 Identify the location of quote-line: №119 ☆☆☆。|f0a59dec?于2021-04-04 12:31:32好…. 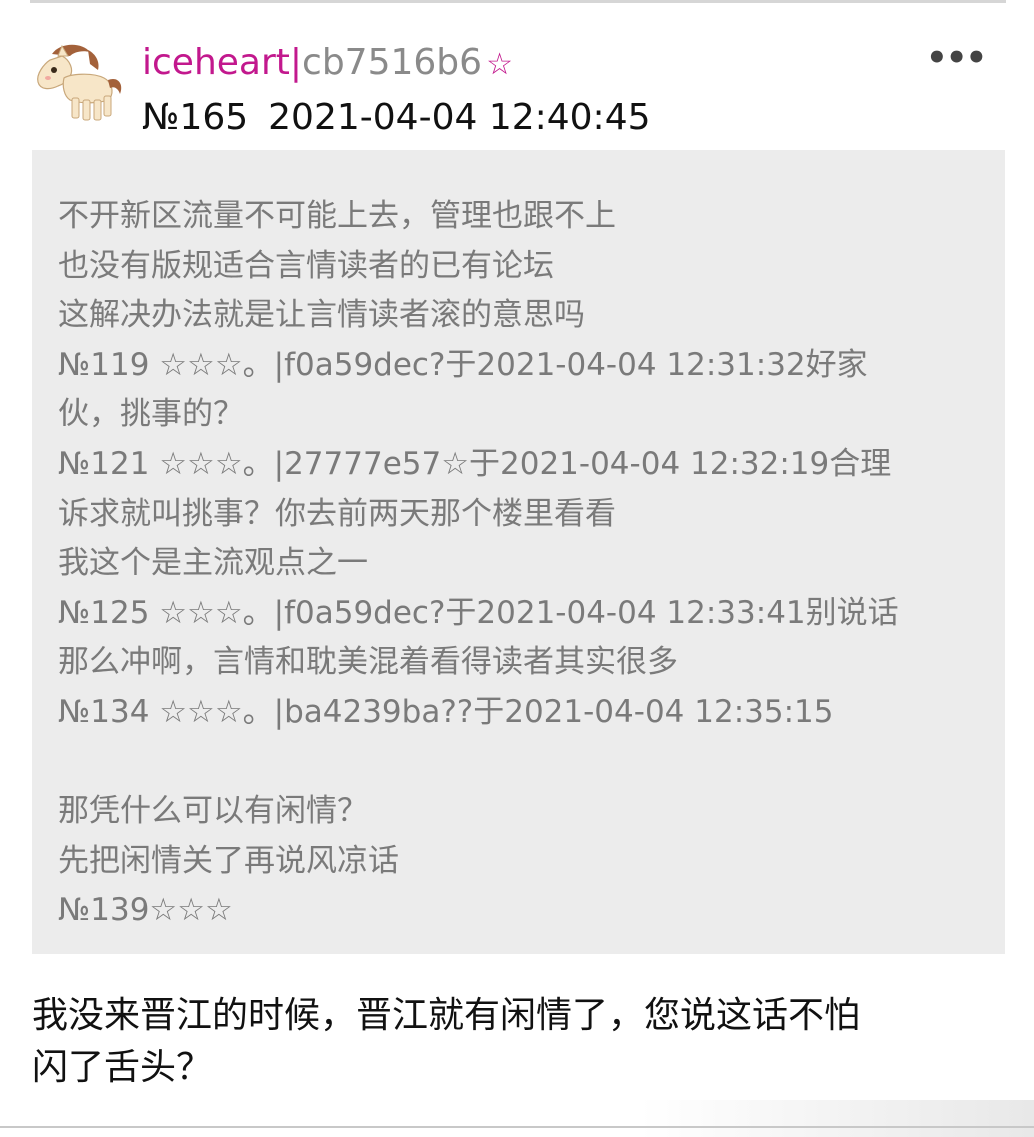
(463, 364).